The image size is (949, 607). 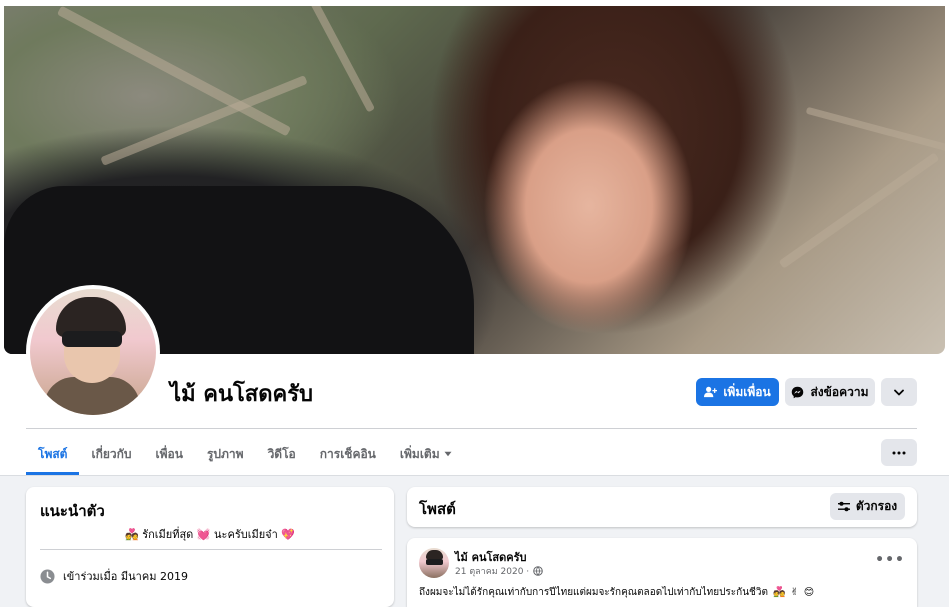 I want to click on post-date: 21 ตุลาคม 2020 ·, so click(x=492, y=571).